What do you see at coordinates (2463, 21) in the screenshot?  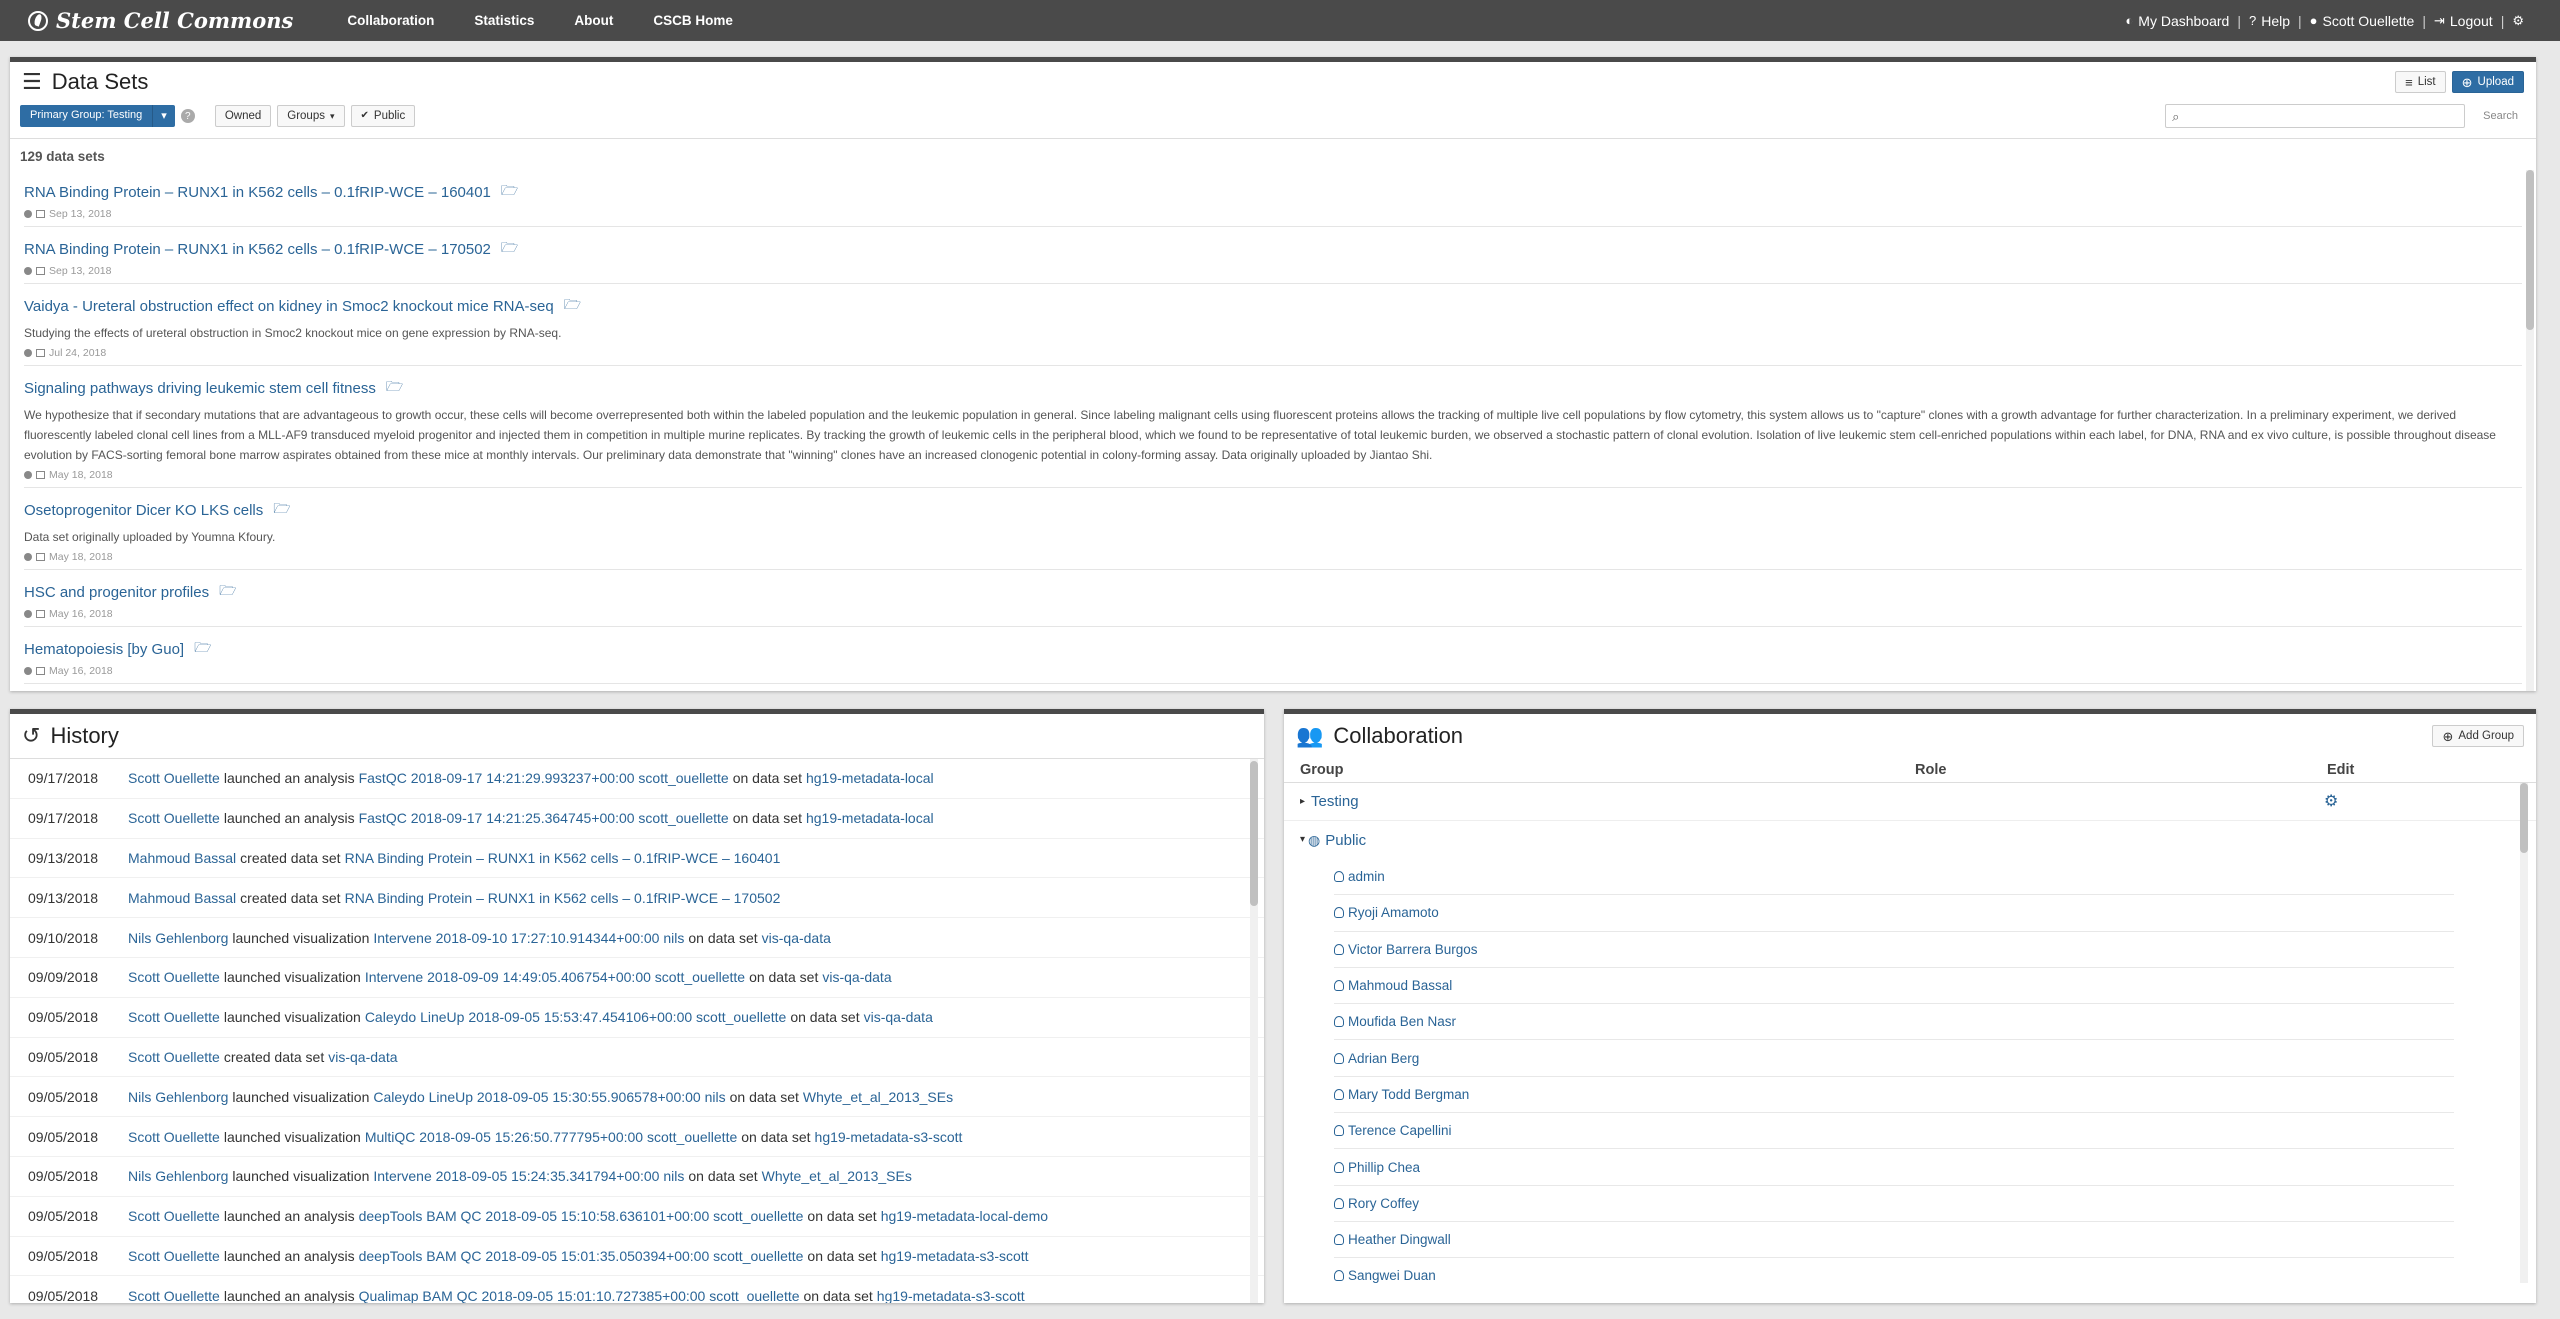 I see `logout-link: ⇥ Logout` at bounding box center [2463, 21].